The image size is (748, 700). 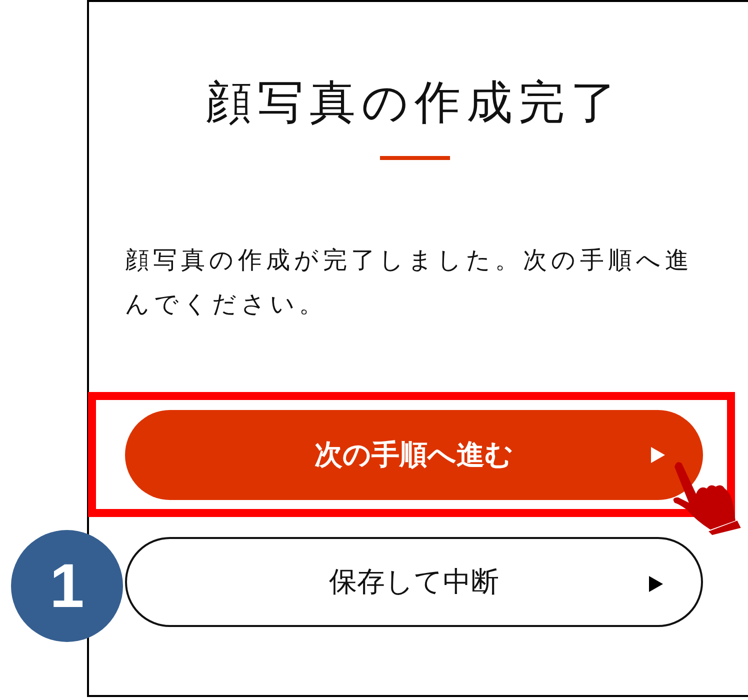 I want to click on completion-message: 顔写真の作成が完了しました。次の手順へ進んでください。, so click(x=409, y=282).